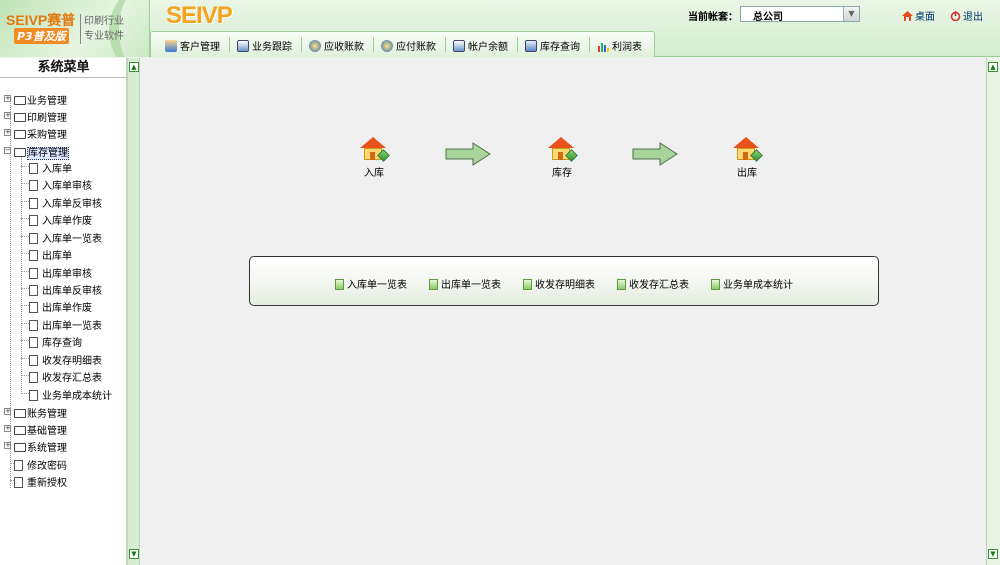 The image size is (1000, 565). I want to click on flow-node-stock-in: 入库, so click(374, 158).